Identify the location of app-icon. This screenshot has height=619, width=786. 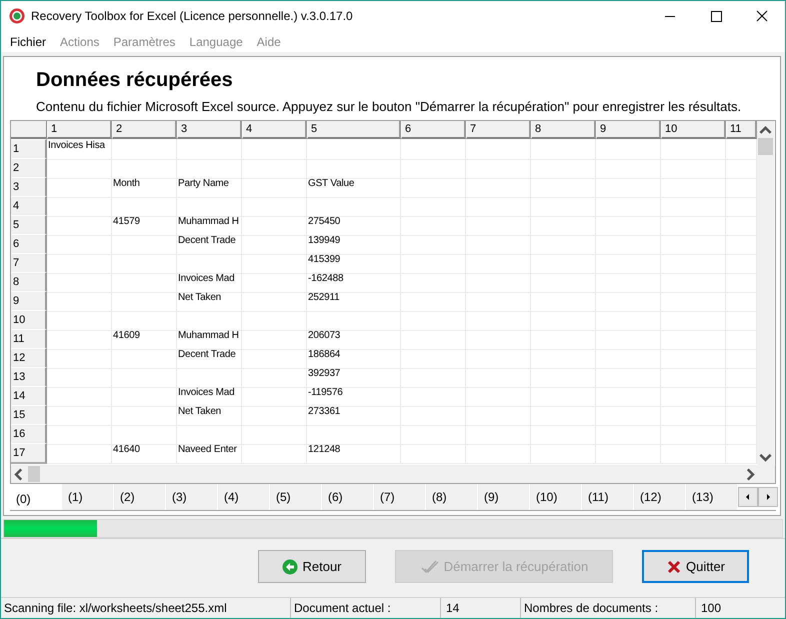
(17, 16).